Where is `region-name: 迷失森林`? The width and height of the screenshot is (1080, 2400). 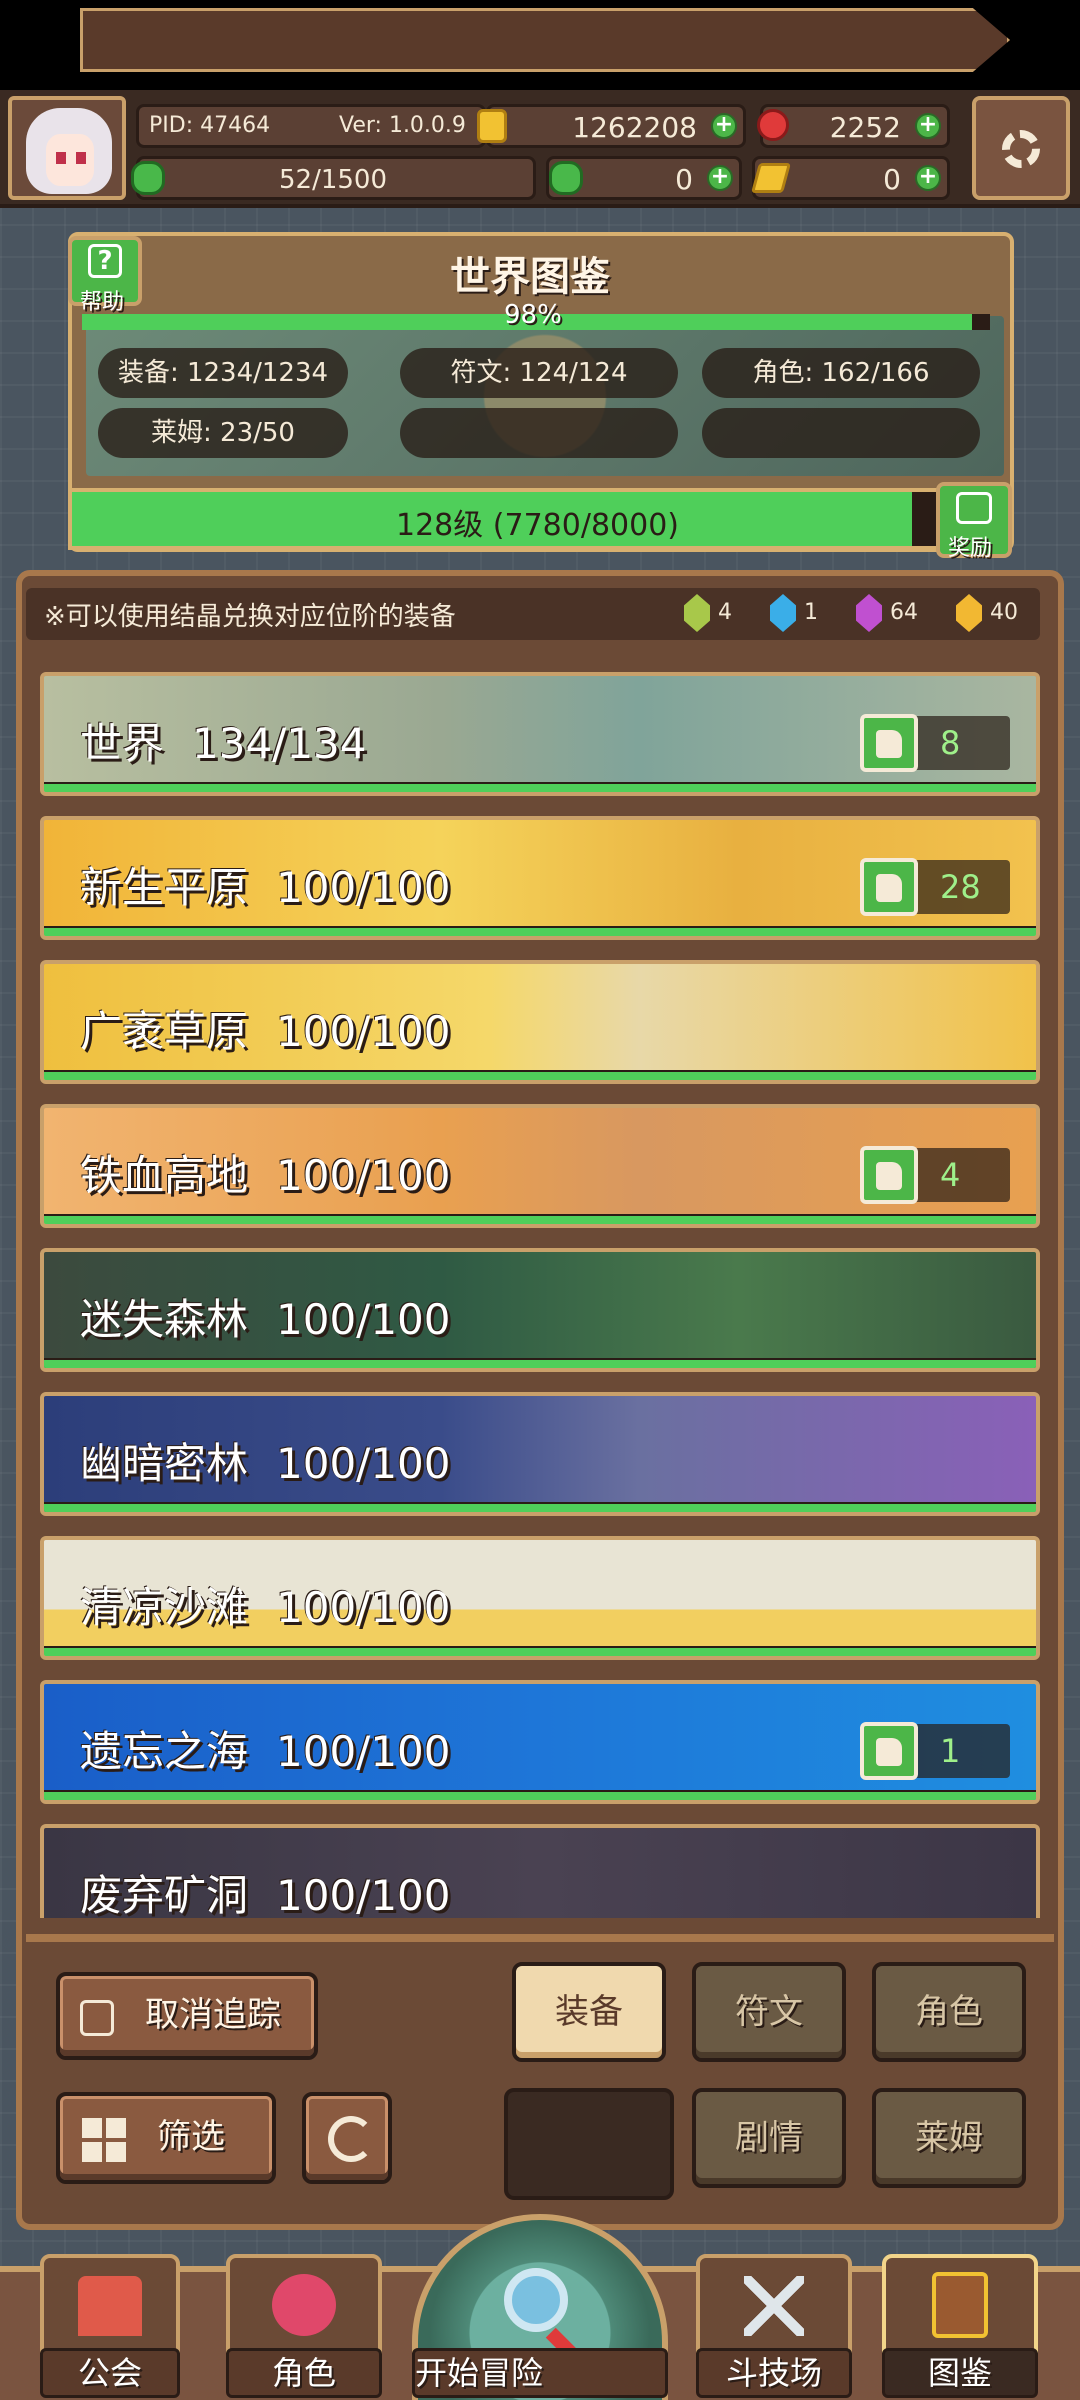
region-name: 迷失森林 is located at coordinates (164, 1319).